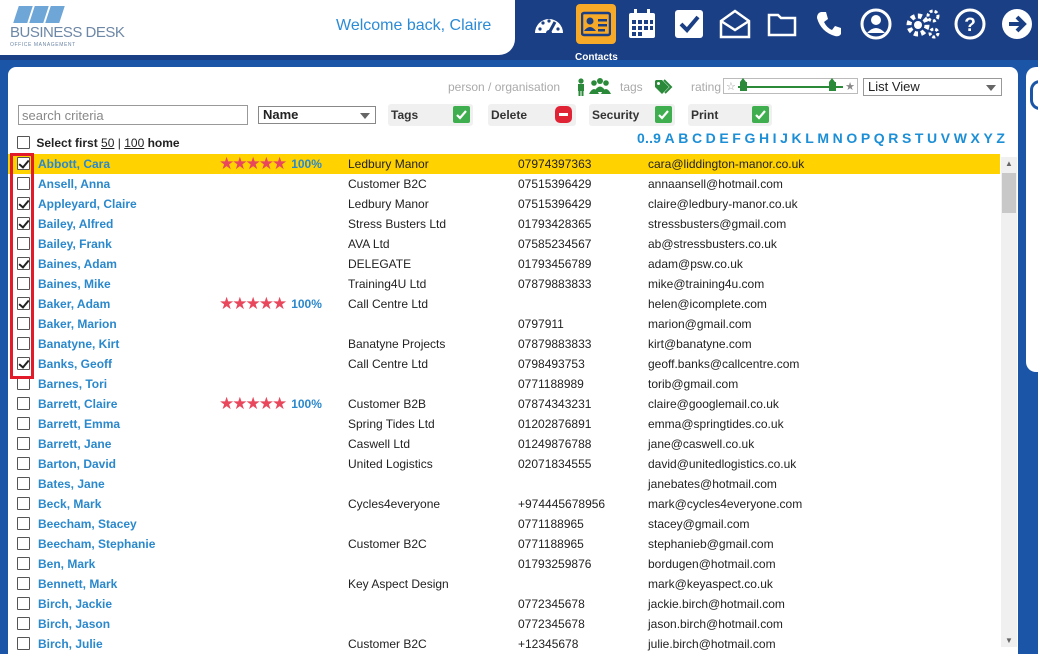  What do you see at coordinates (976, 138) in the screenshot?
I see `alpha-letter-x: X` at bounding box center [976, 138].